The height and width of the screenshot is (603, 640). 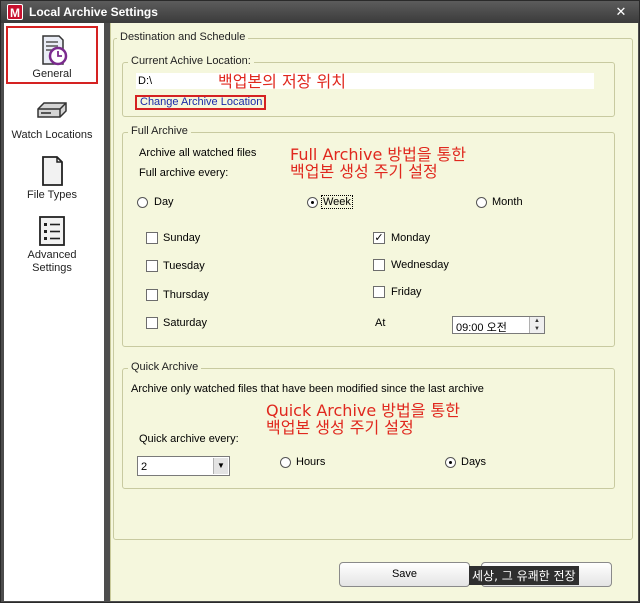 I want to click on radio-week, so click(x=312, y=202).